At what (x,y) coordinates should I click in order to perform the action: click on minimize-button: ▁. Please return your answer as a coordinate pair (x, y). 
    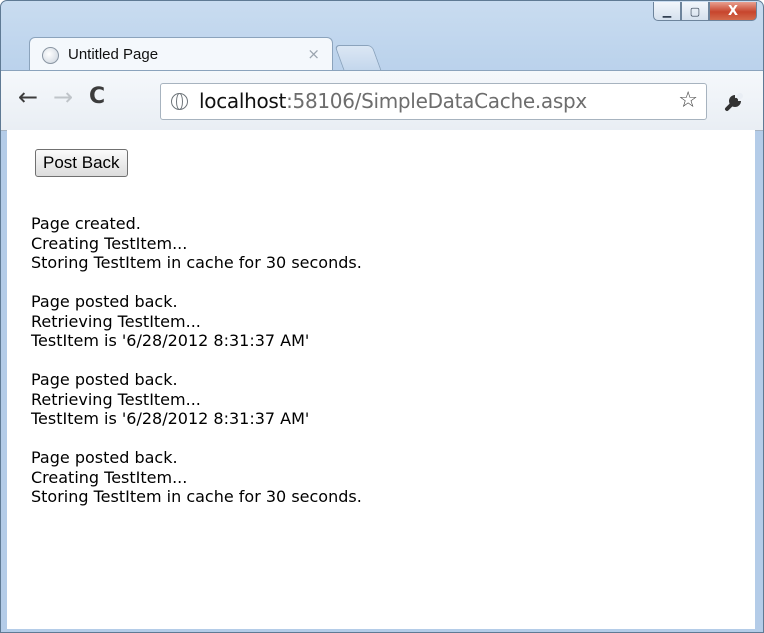
    Looking at the image, I should click on (667, 11).